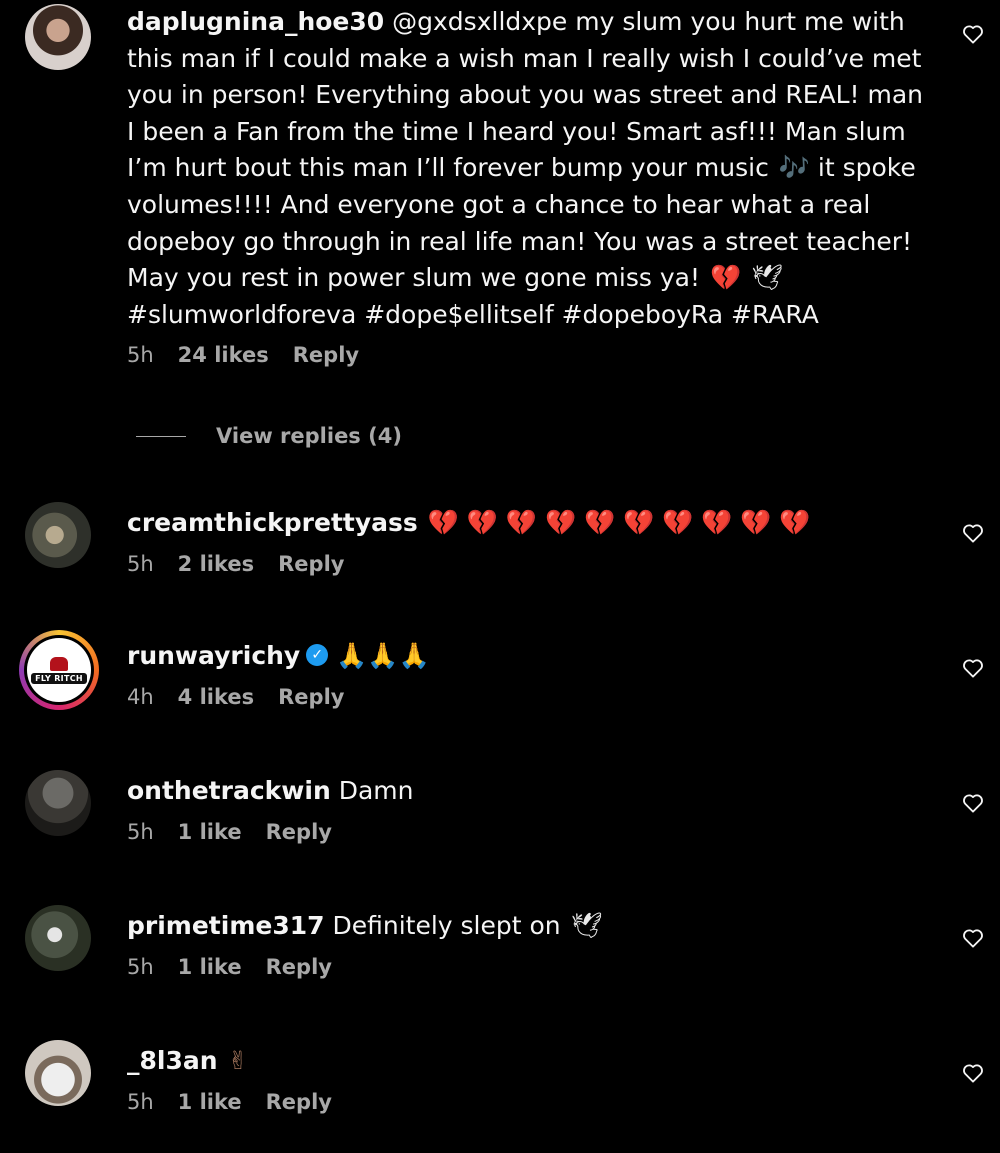 This screenshot has width=1000, height=1153. Describe the element at coordinates (309, 436) in the screenshot. I see `view-replies-label: View replies (4)` at that location.